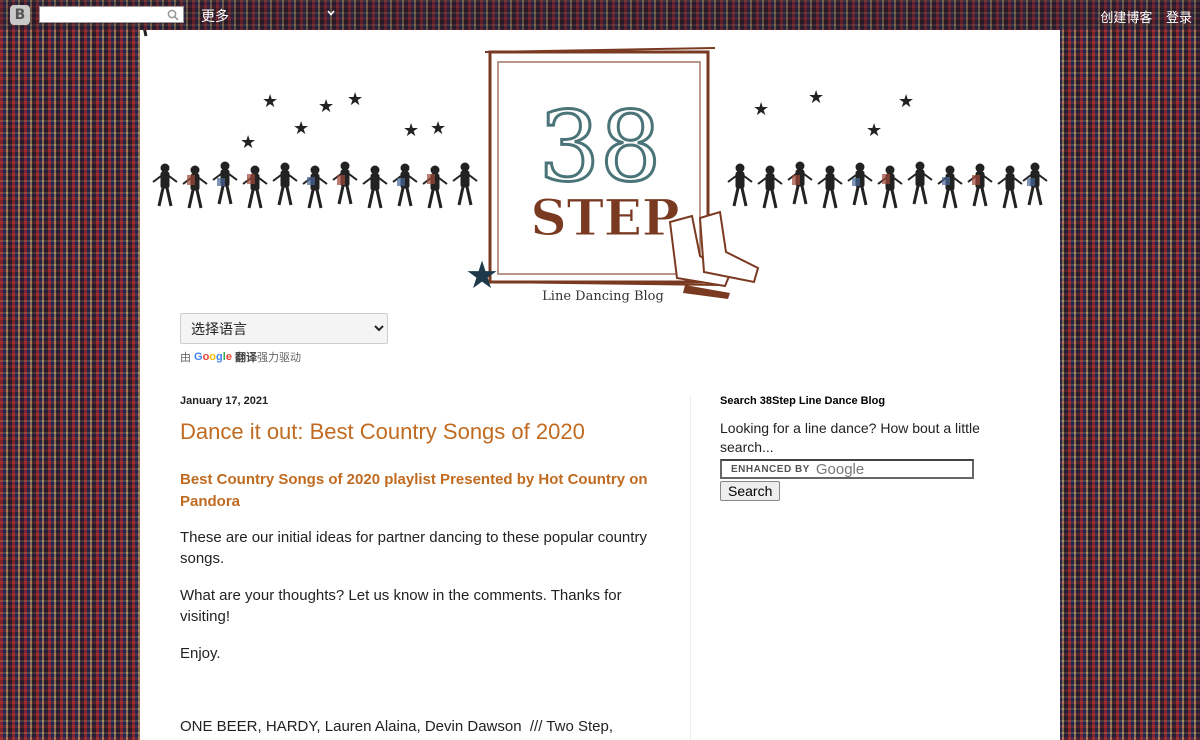 The image size is (1200, 740). What do you see at coordinates (604, 217) in the screenshot?
I see `svg-text: STEP` at bounding box center [604, 217].